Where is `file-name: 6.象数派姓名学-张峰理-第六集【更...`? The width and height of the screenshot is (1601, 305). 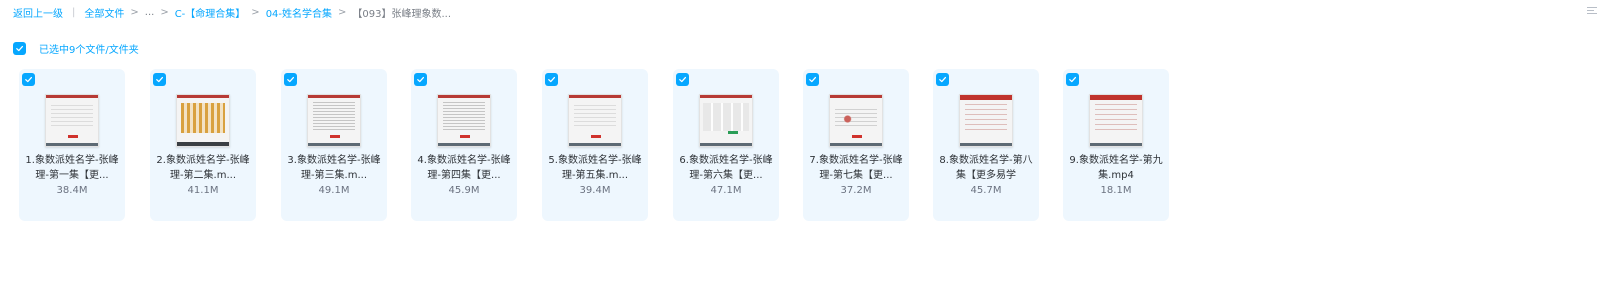
file-name: 6.象数派姓名学-张峰理-第六集【更... is located at coordinates (726, 168).